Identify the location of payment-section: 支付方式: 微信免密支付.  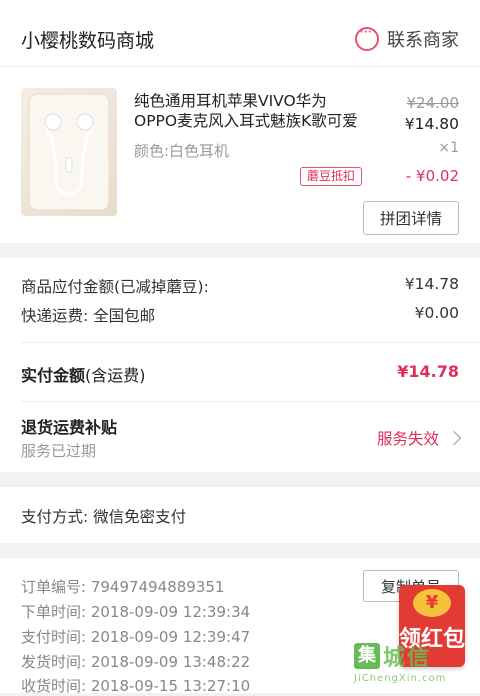
(240, 515).